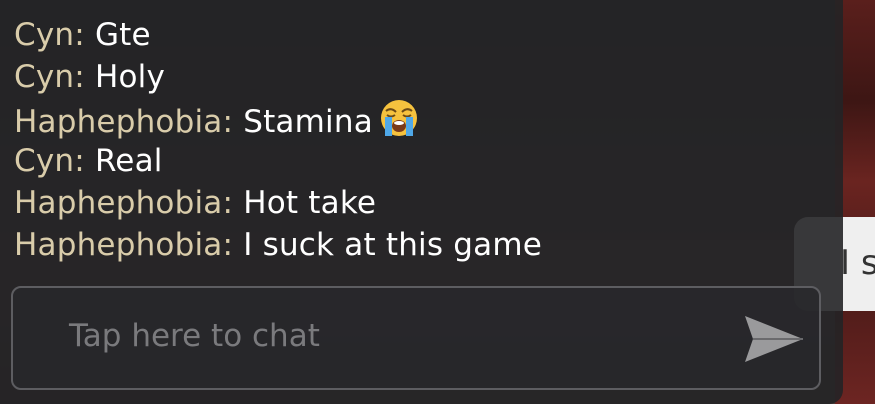 The image size is (875, 404). I want to click on loudly-crying-face-icon, so click(398, 118).